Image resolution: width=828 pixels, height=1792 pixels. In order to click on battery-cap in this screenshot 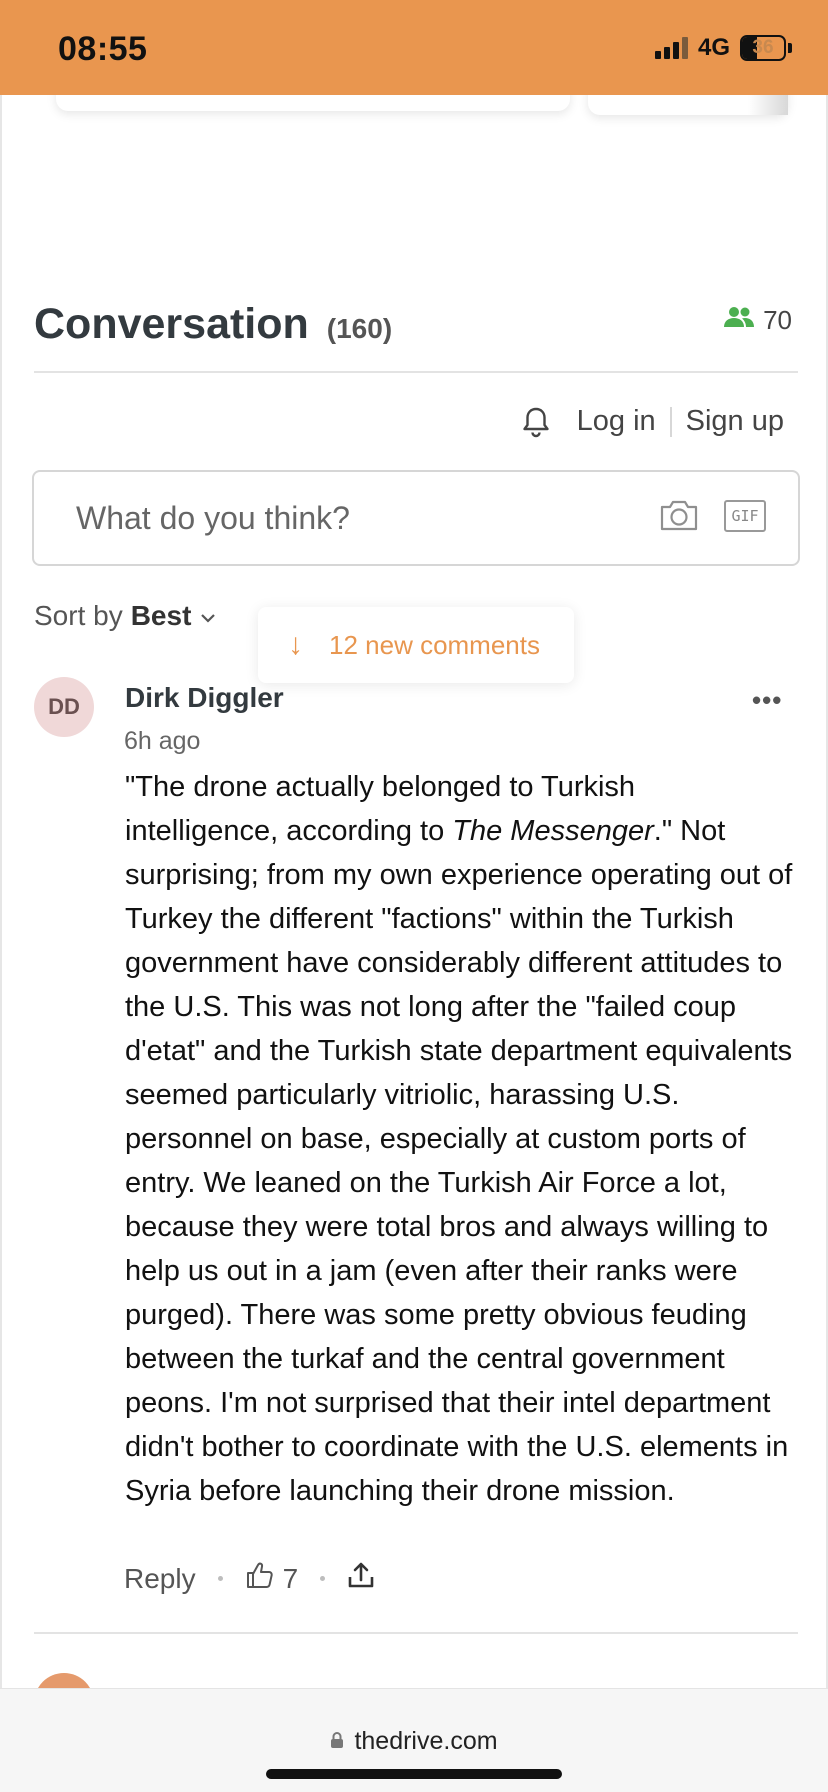, I will do `click(790, 48)`.